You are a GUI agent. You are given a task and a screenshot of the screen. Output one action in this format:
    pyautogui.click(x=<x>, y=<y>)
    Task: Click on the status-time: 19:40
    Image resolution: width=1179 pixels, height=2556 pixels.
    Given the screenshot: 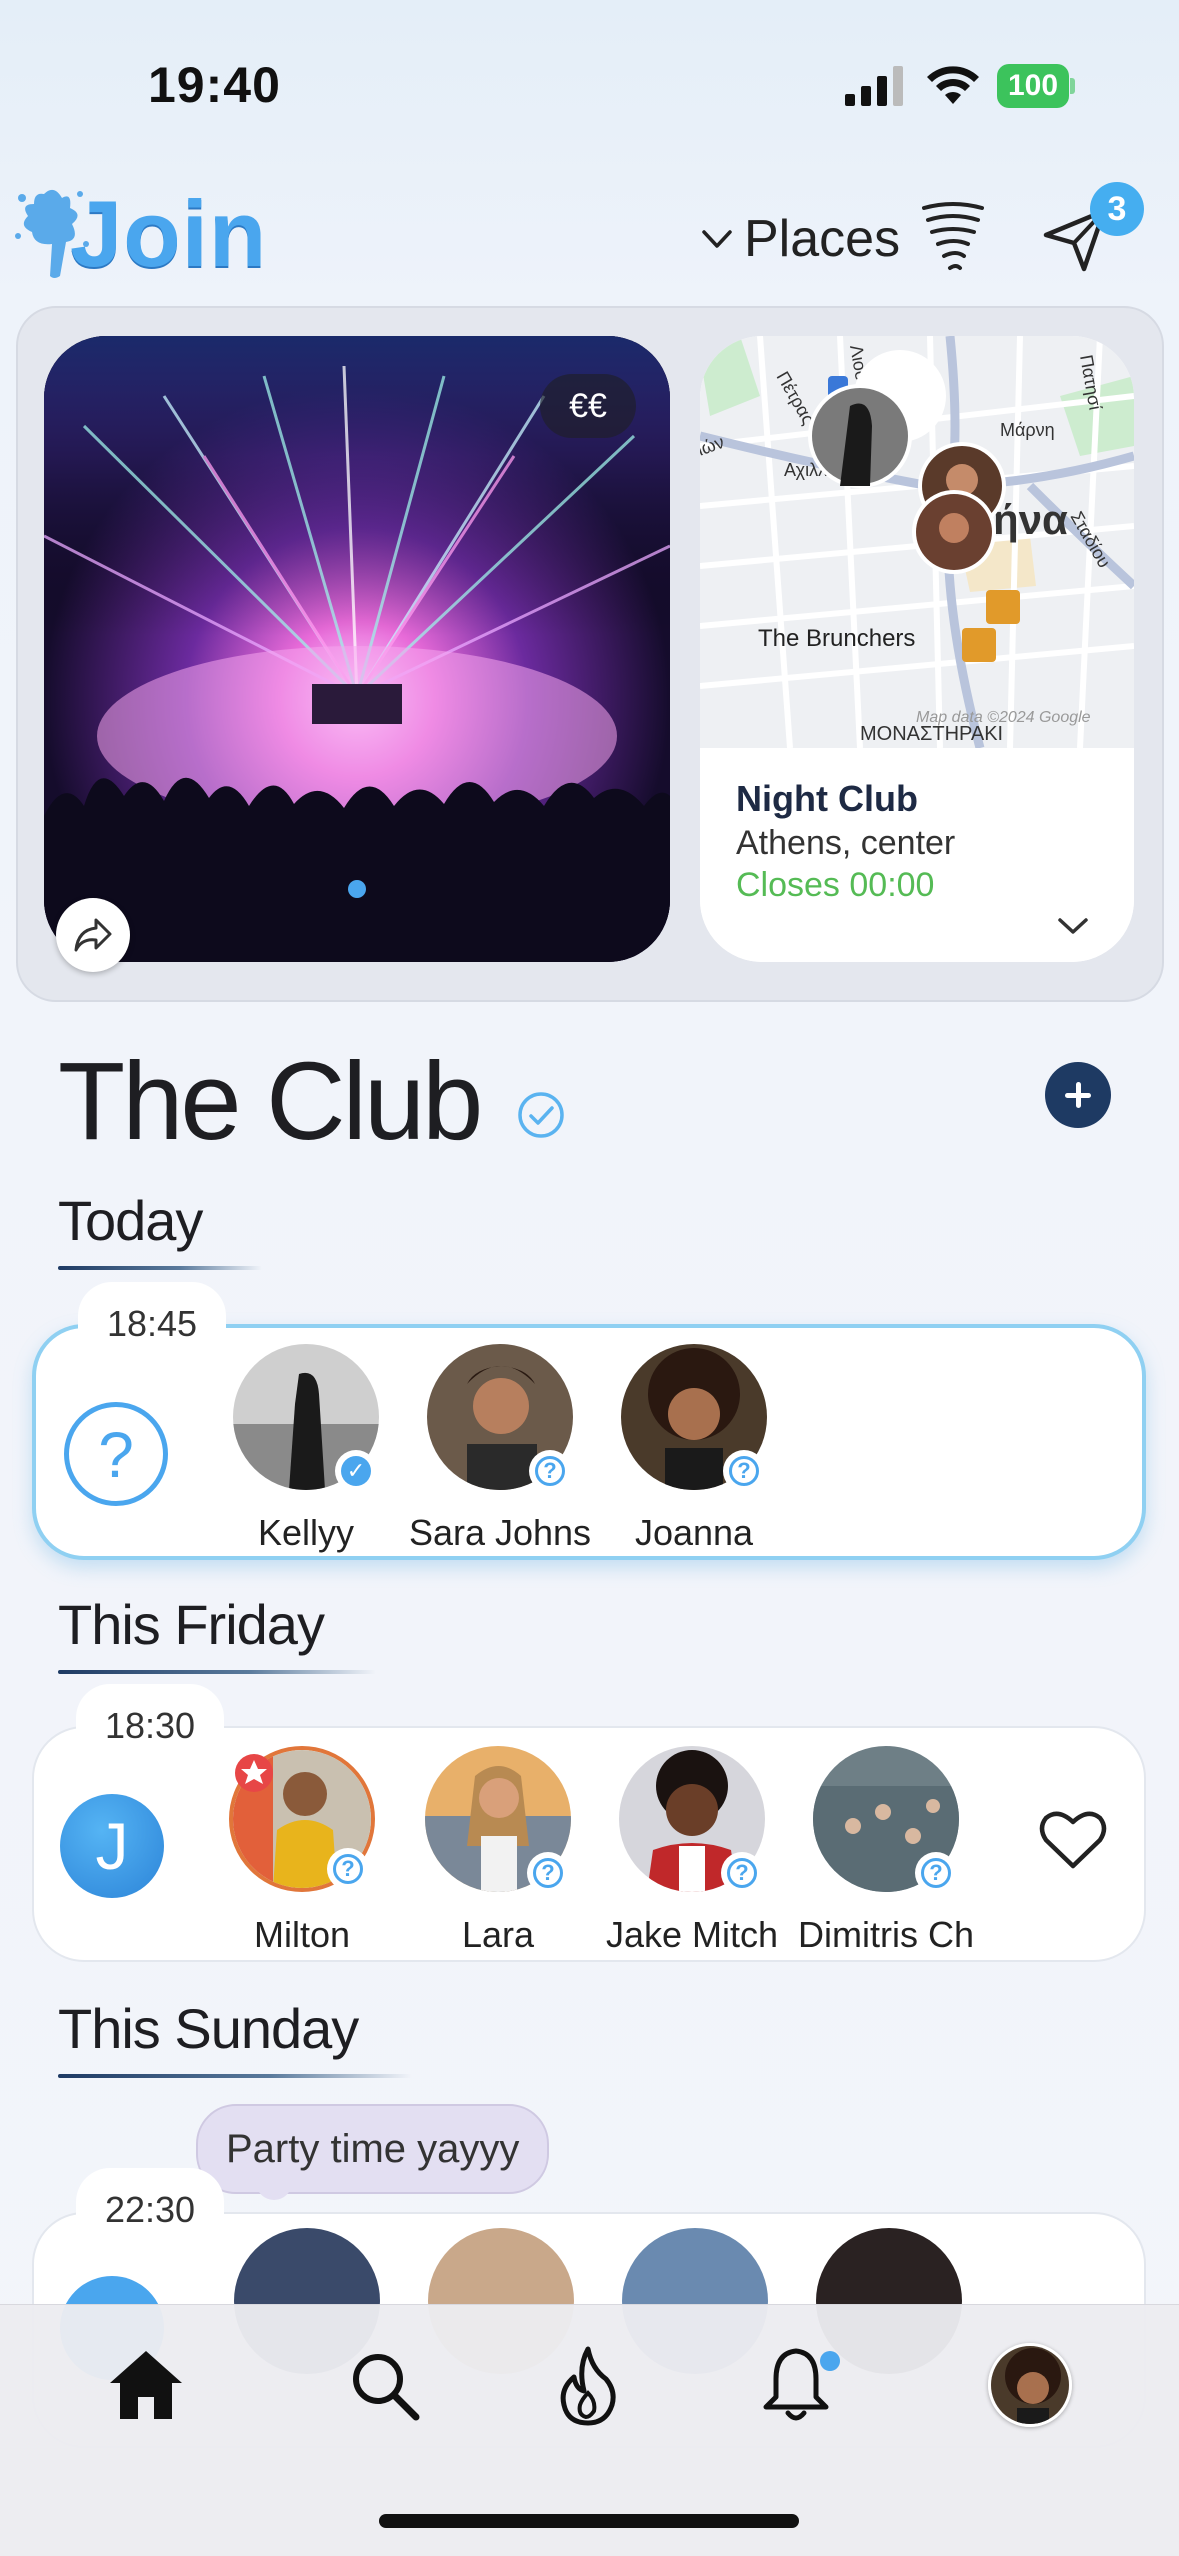 What is the action you would take?
    pyautogui.click(x=214, y=85)
    